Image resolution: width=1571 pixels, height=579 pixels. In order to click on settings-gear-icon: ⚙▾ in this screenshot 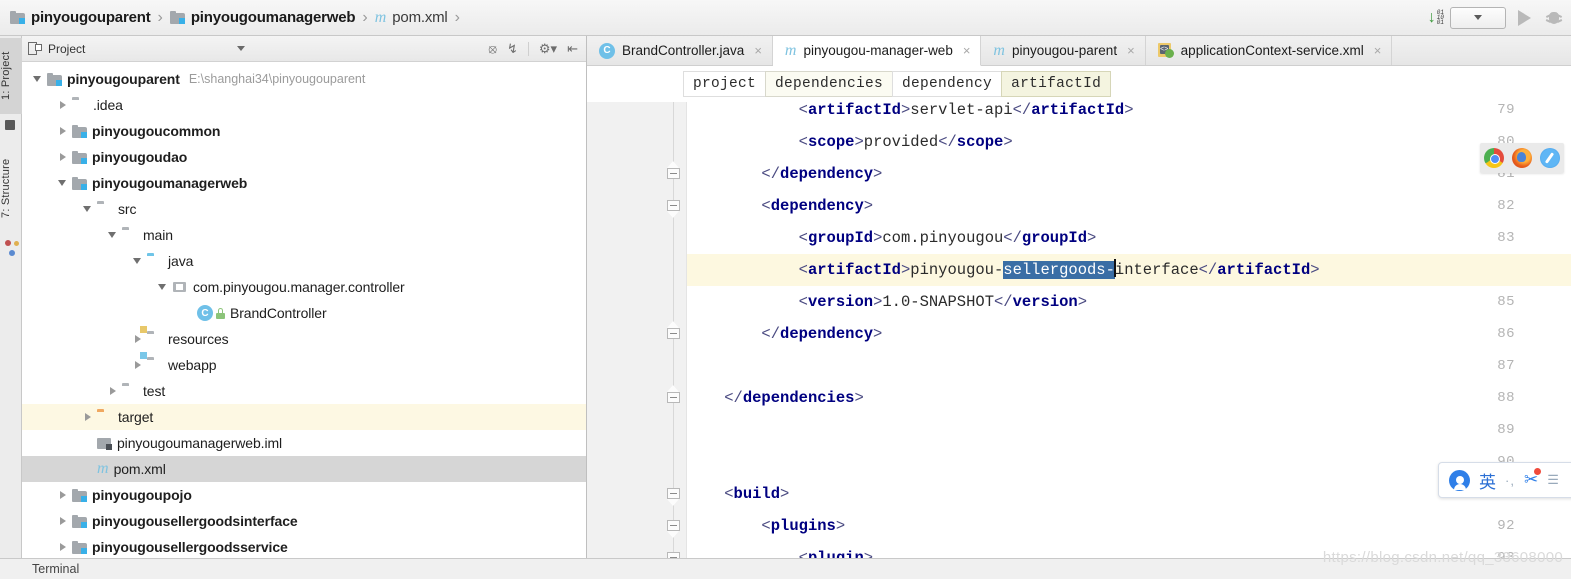, I will do `click(548, 48)`.